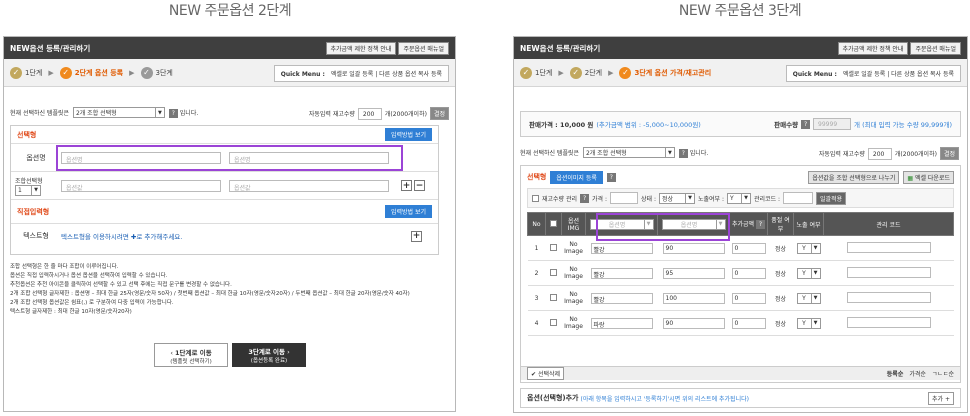 The image size is (970, 416). Describe the element at coordinates (621, 323) in the screenshot. I see `row-opt1-input: 파랑` at that location.